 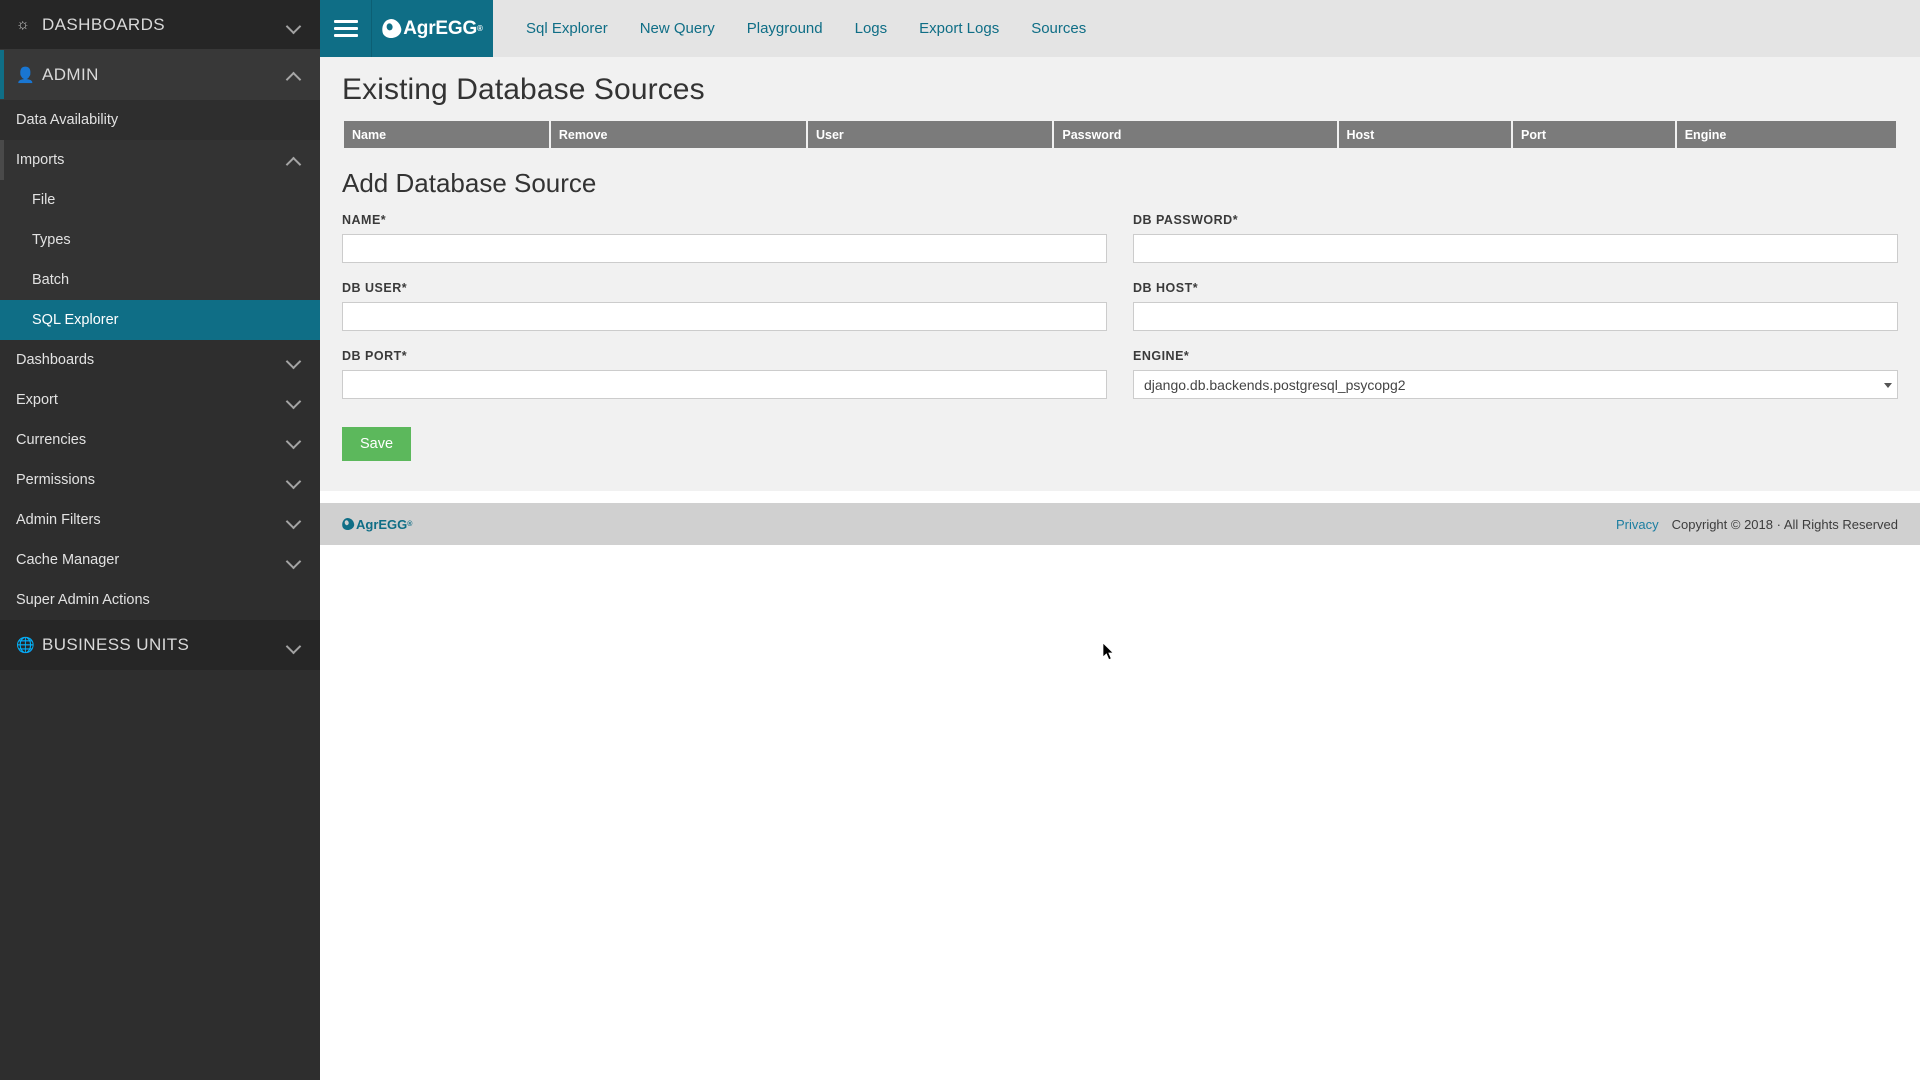 I want to click on nav-link-playground: Playground, so click(x=785, y=28).